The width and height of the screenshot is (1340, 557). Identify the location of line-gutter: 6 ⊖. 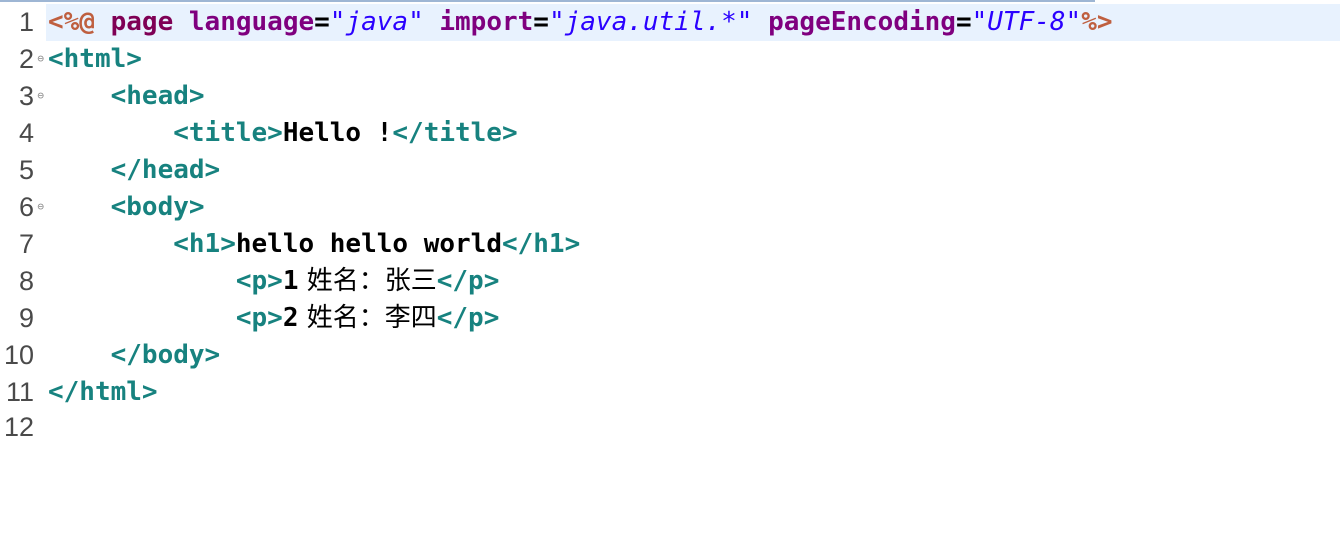
(23, 207).